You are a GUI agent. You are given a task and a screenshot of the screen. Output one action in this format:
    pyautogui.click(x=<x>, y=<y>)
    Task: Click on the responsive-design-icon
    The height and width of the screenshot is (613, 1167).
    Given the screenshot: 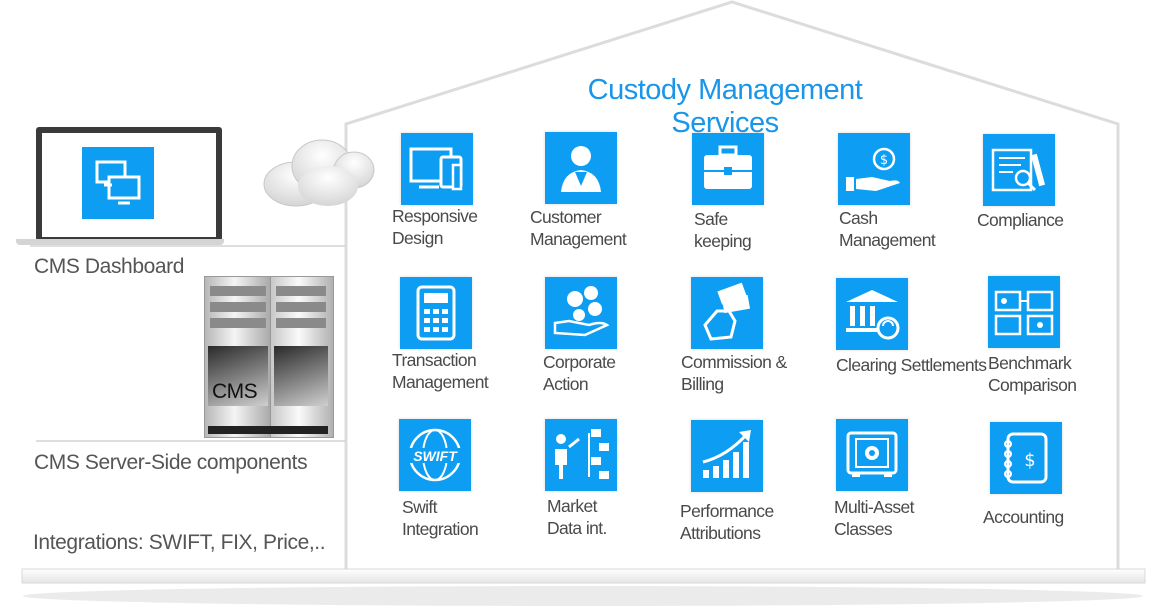 What is the action you would take?
    pyautogui.click(x=437, y=169)
    